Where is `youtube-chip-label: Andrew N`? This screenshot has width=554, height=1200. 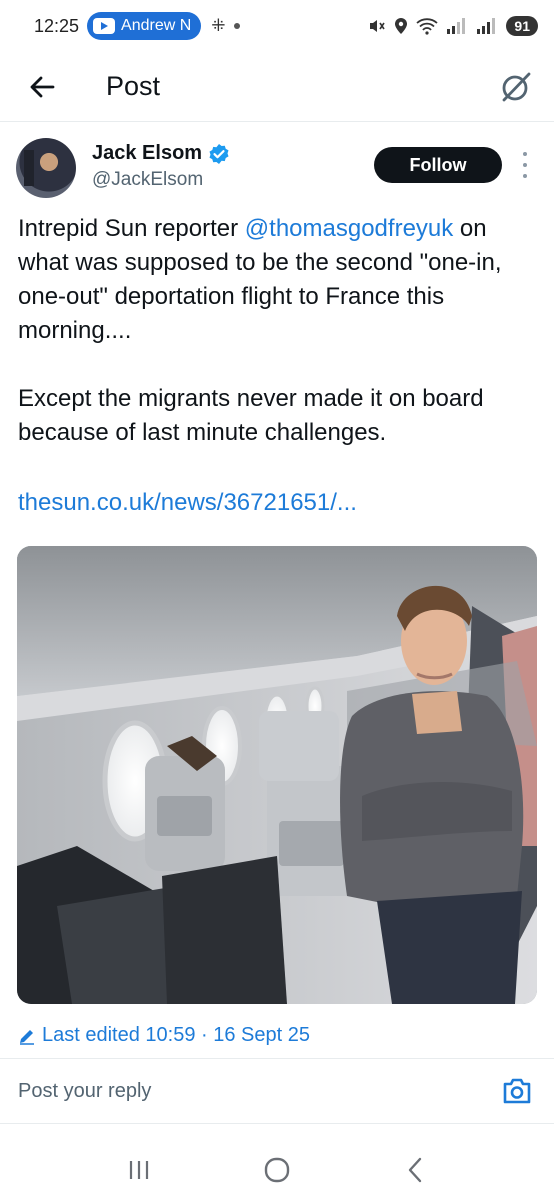 youtube-chip-label: Andrew N is located at coordinates (156, 25).